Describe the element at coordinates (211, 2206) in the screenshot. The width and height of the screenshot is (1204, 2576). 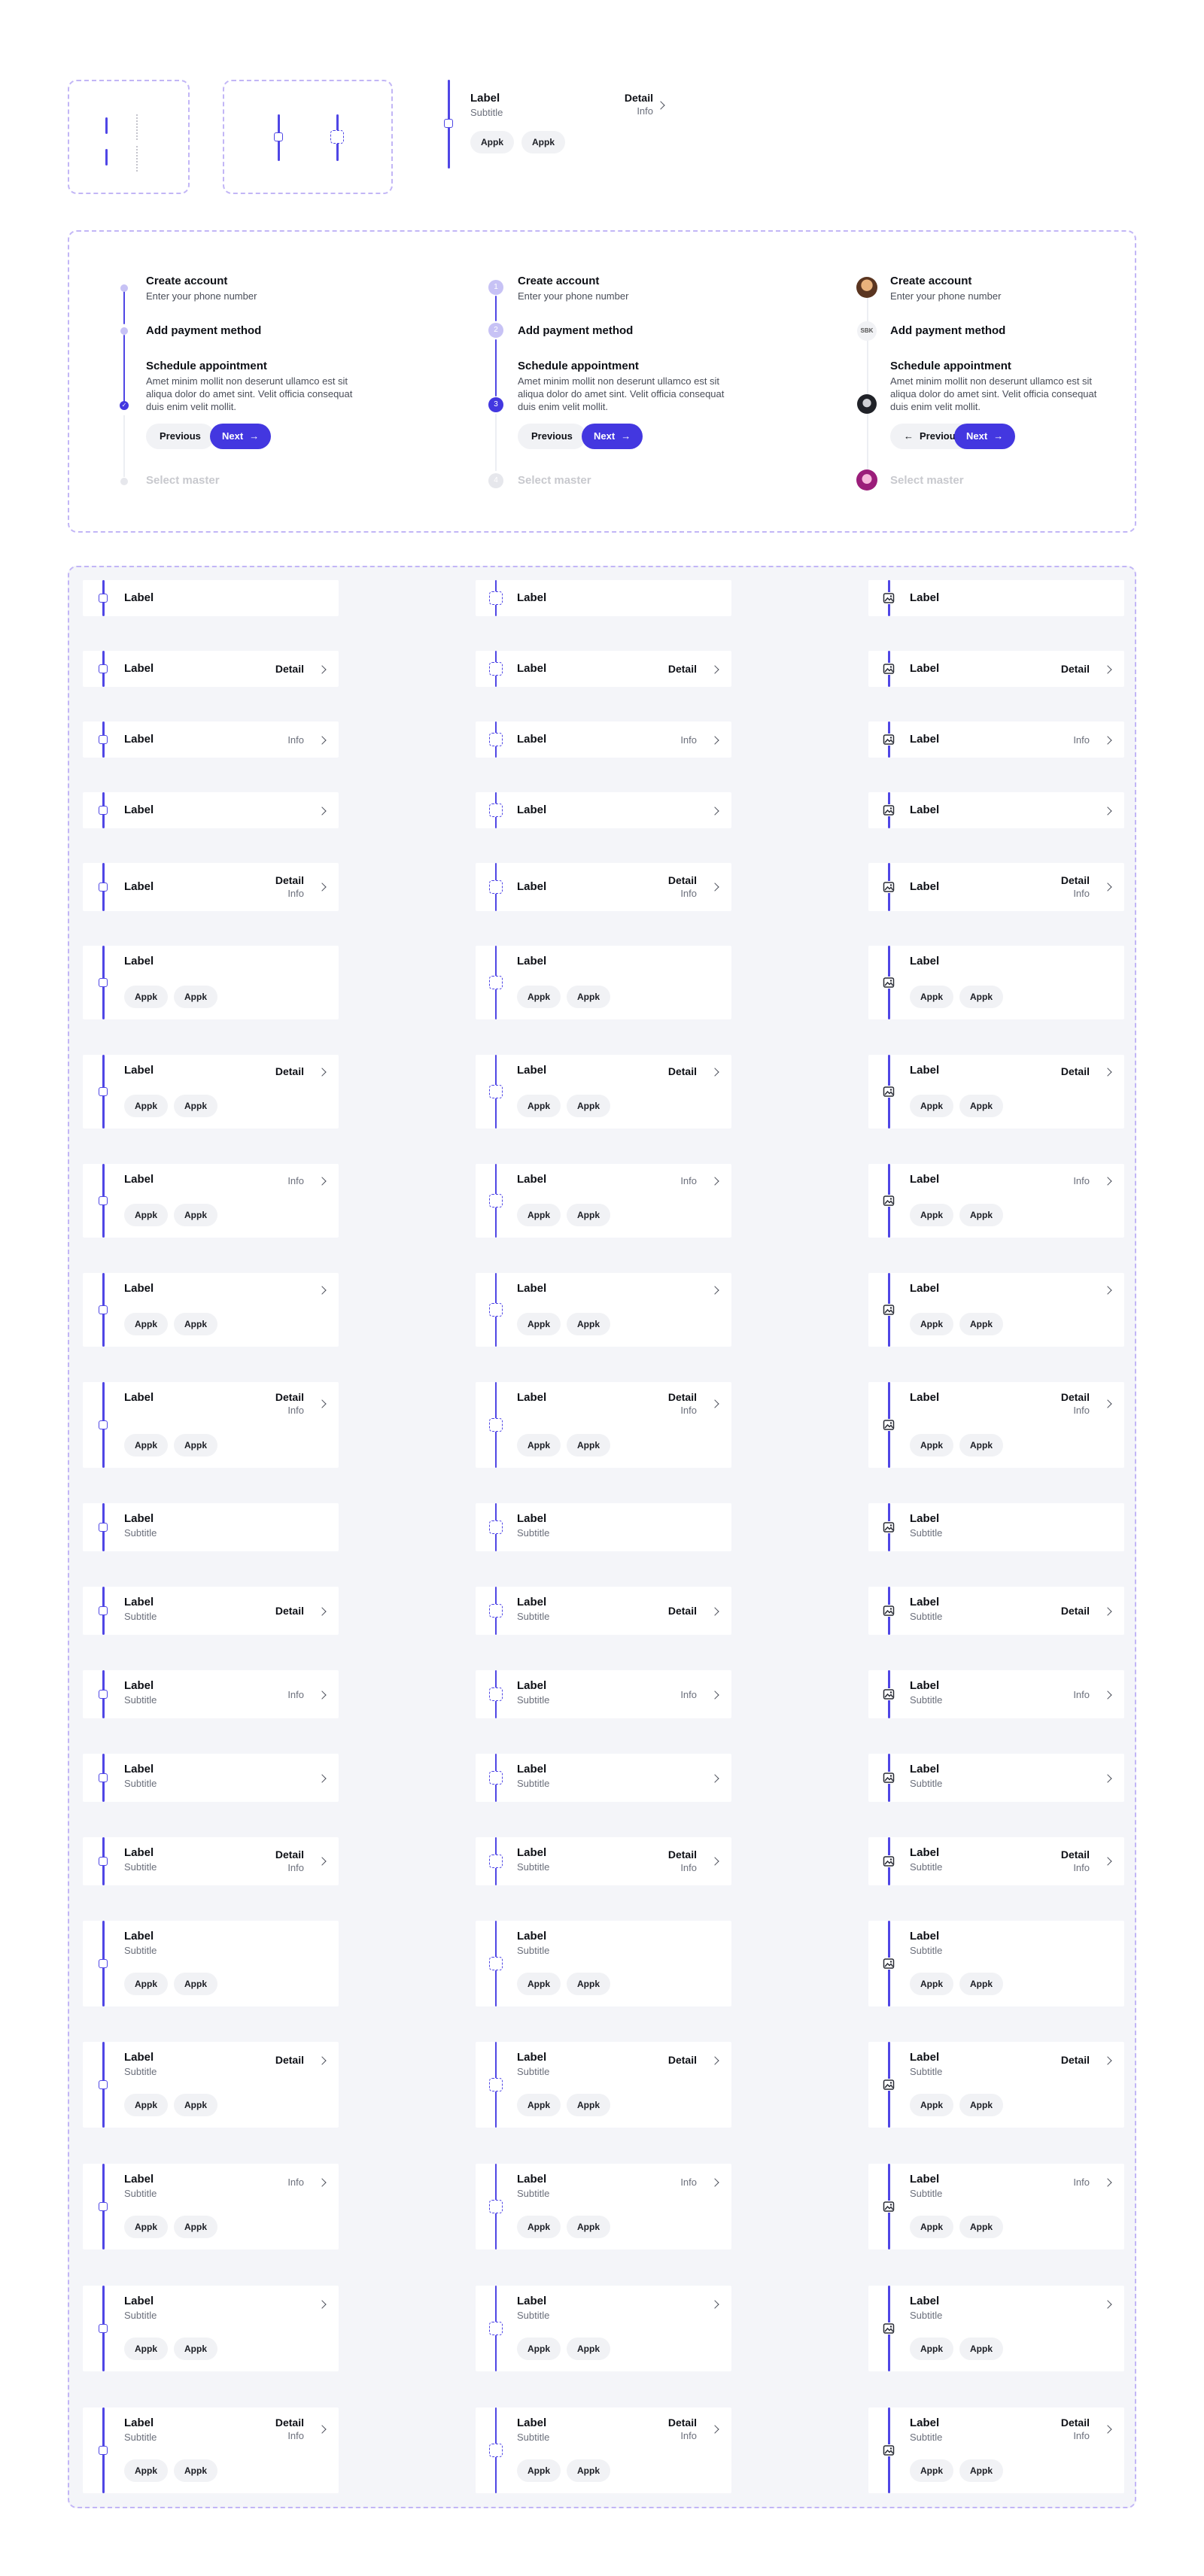
I see `list-item: Label Subtitle Info Appk Appk` at that location.